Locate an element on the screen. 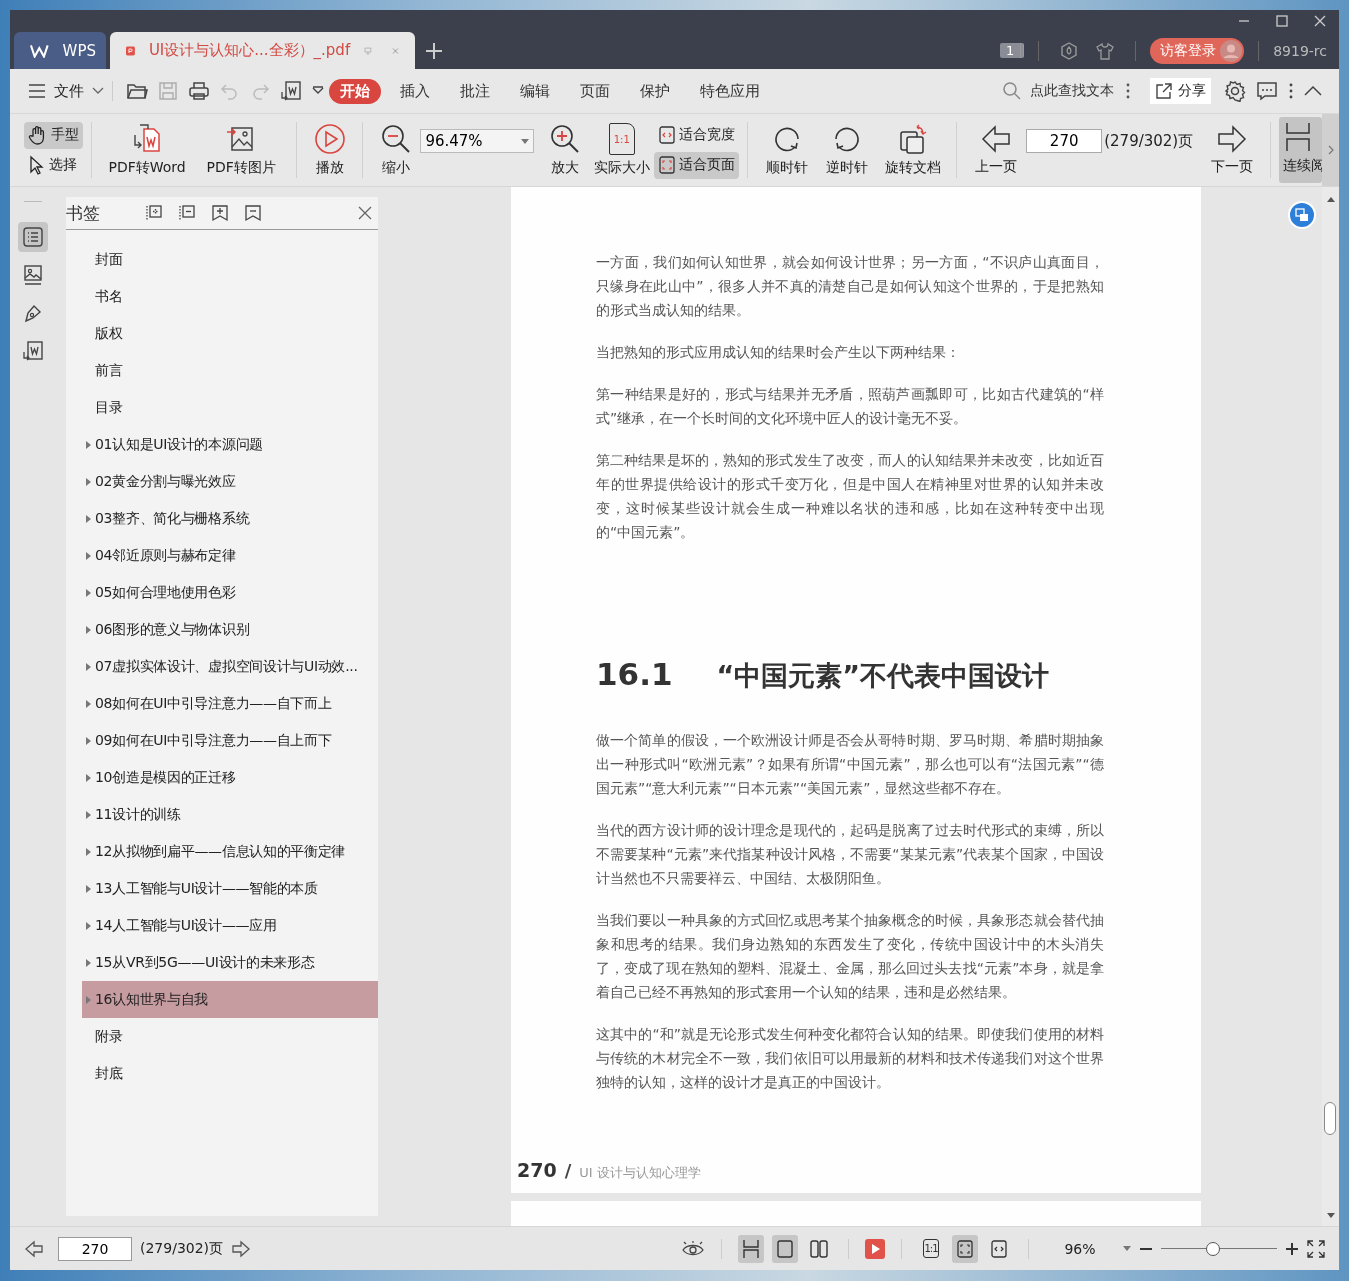 The height and width of the screenshot is (1281, 1349). dropdown-icon is located at coordinates (318, 91).